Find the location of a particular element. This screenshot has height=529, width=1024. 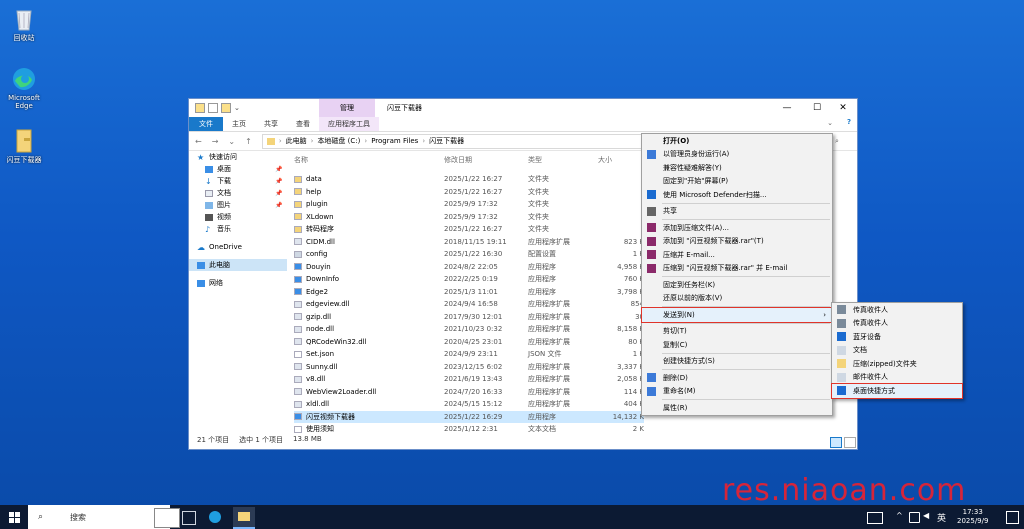

sidebar-item-quick-access: ★ 快速访问 is located at coordinates (238, 157).